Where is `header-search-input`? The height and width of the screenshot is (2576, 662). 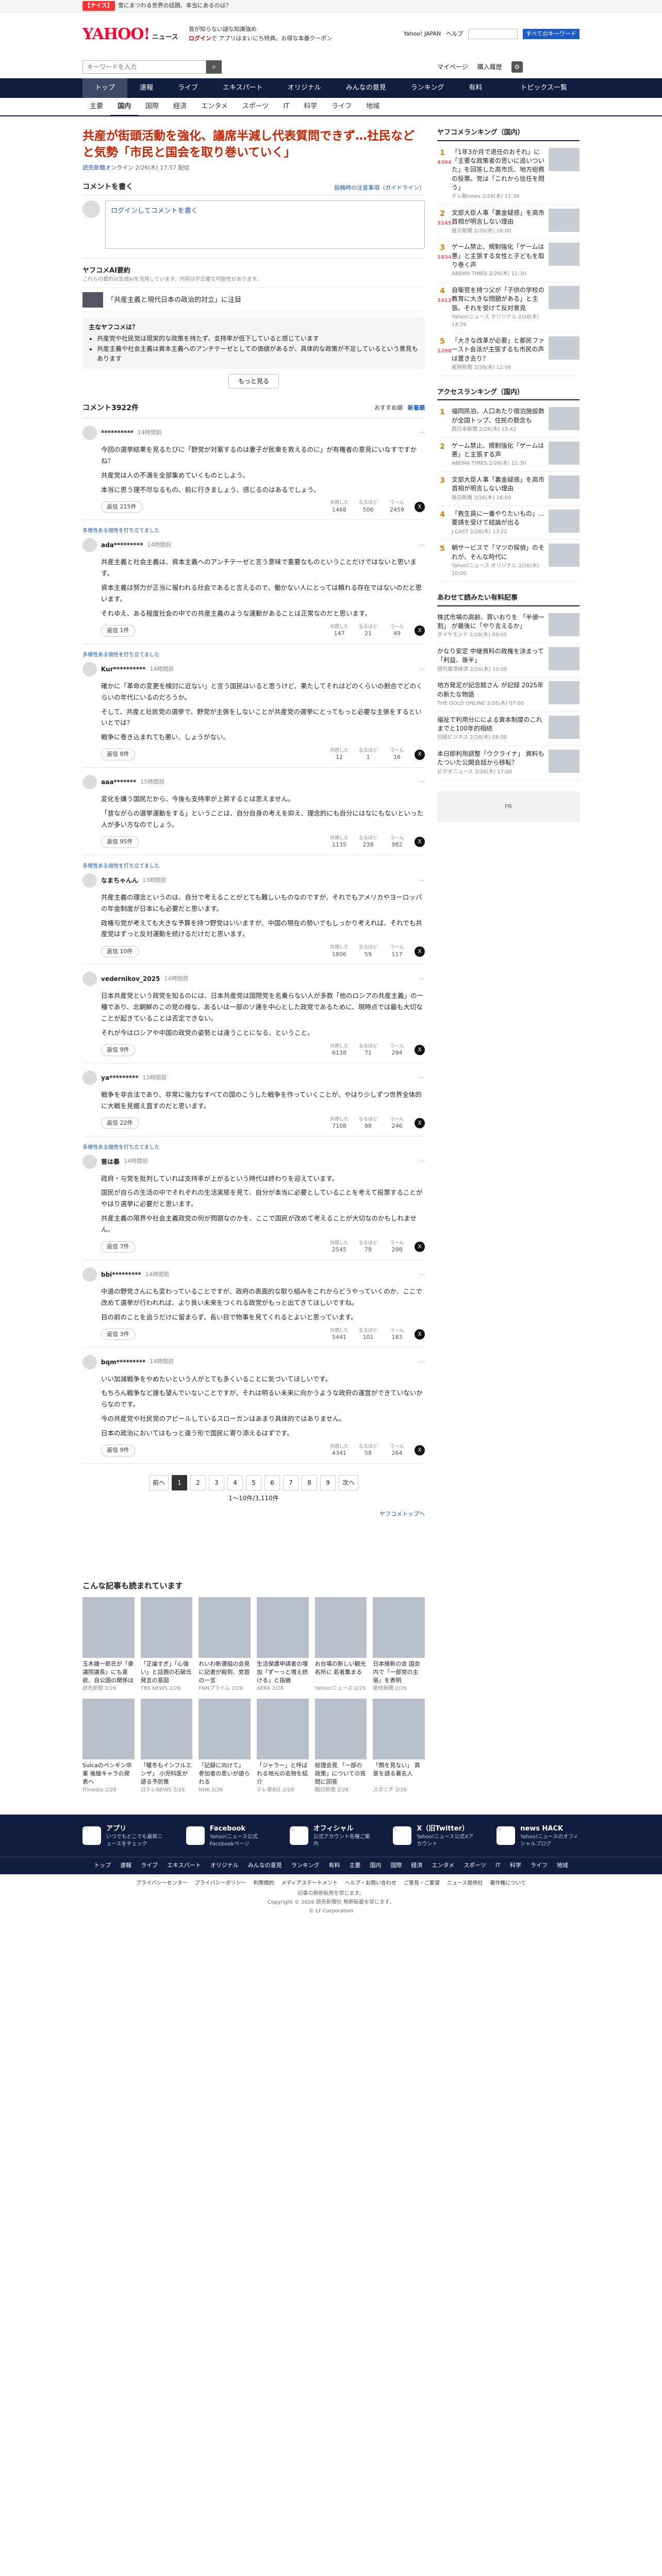
header-search-input is located at coordinates (493, 34).